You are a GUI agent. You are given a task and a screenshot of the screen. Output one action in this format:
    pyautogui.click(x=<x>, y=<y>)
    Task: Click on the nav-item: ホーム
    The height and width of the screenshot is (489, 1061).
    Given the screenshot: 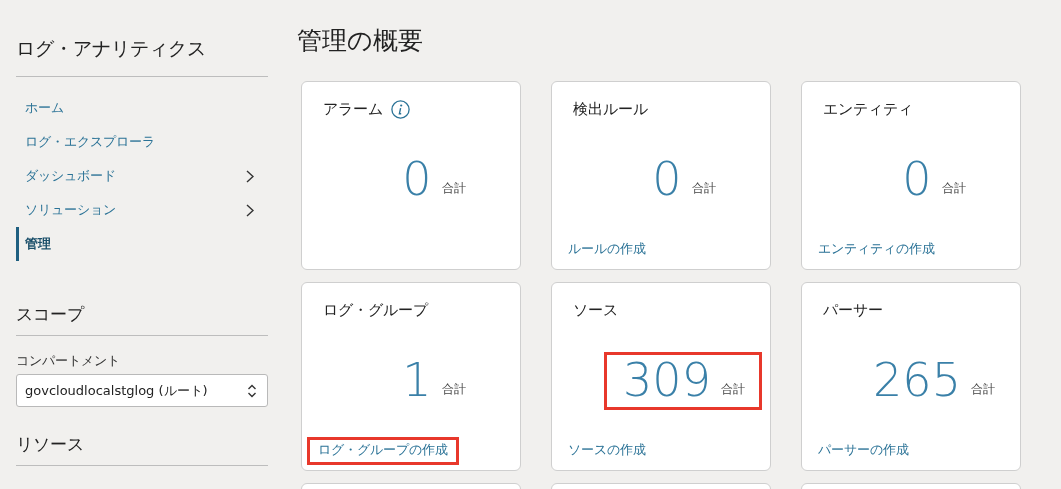 What is the action you would take?
    pyautogui.click(x=142, y=108)
    